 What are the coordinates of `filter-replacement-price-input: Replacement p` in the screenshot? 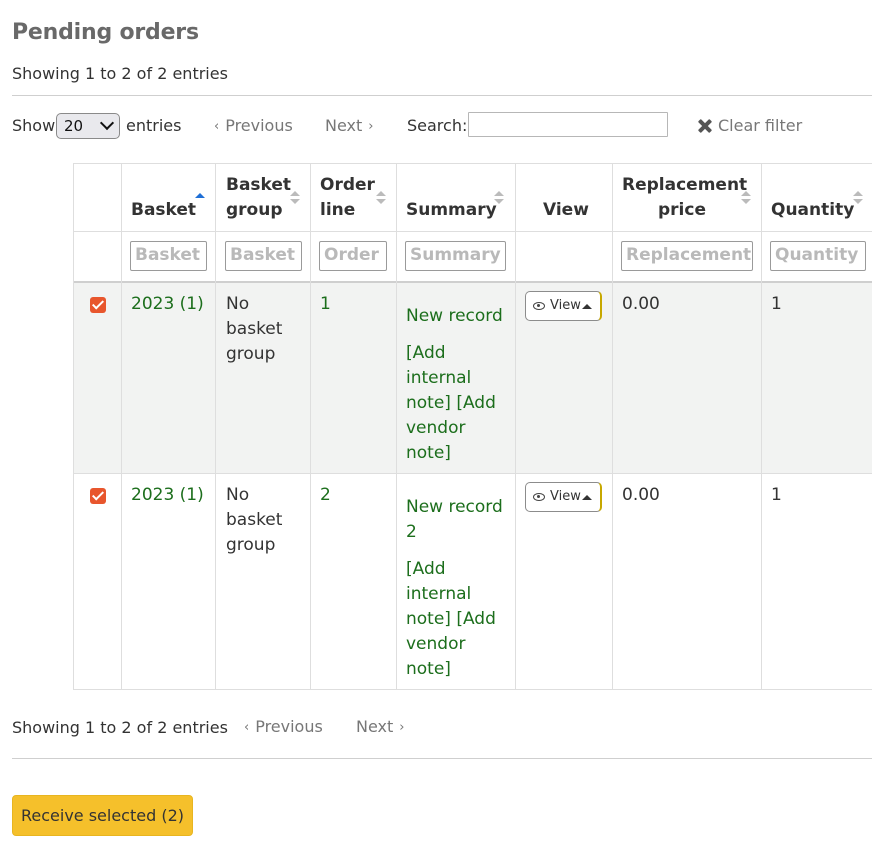 It's located at (687, 256).